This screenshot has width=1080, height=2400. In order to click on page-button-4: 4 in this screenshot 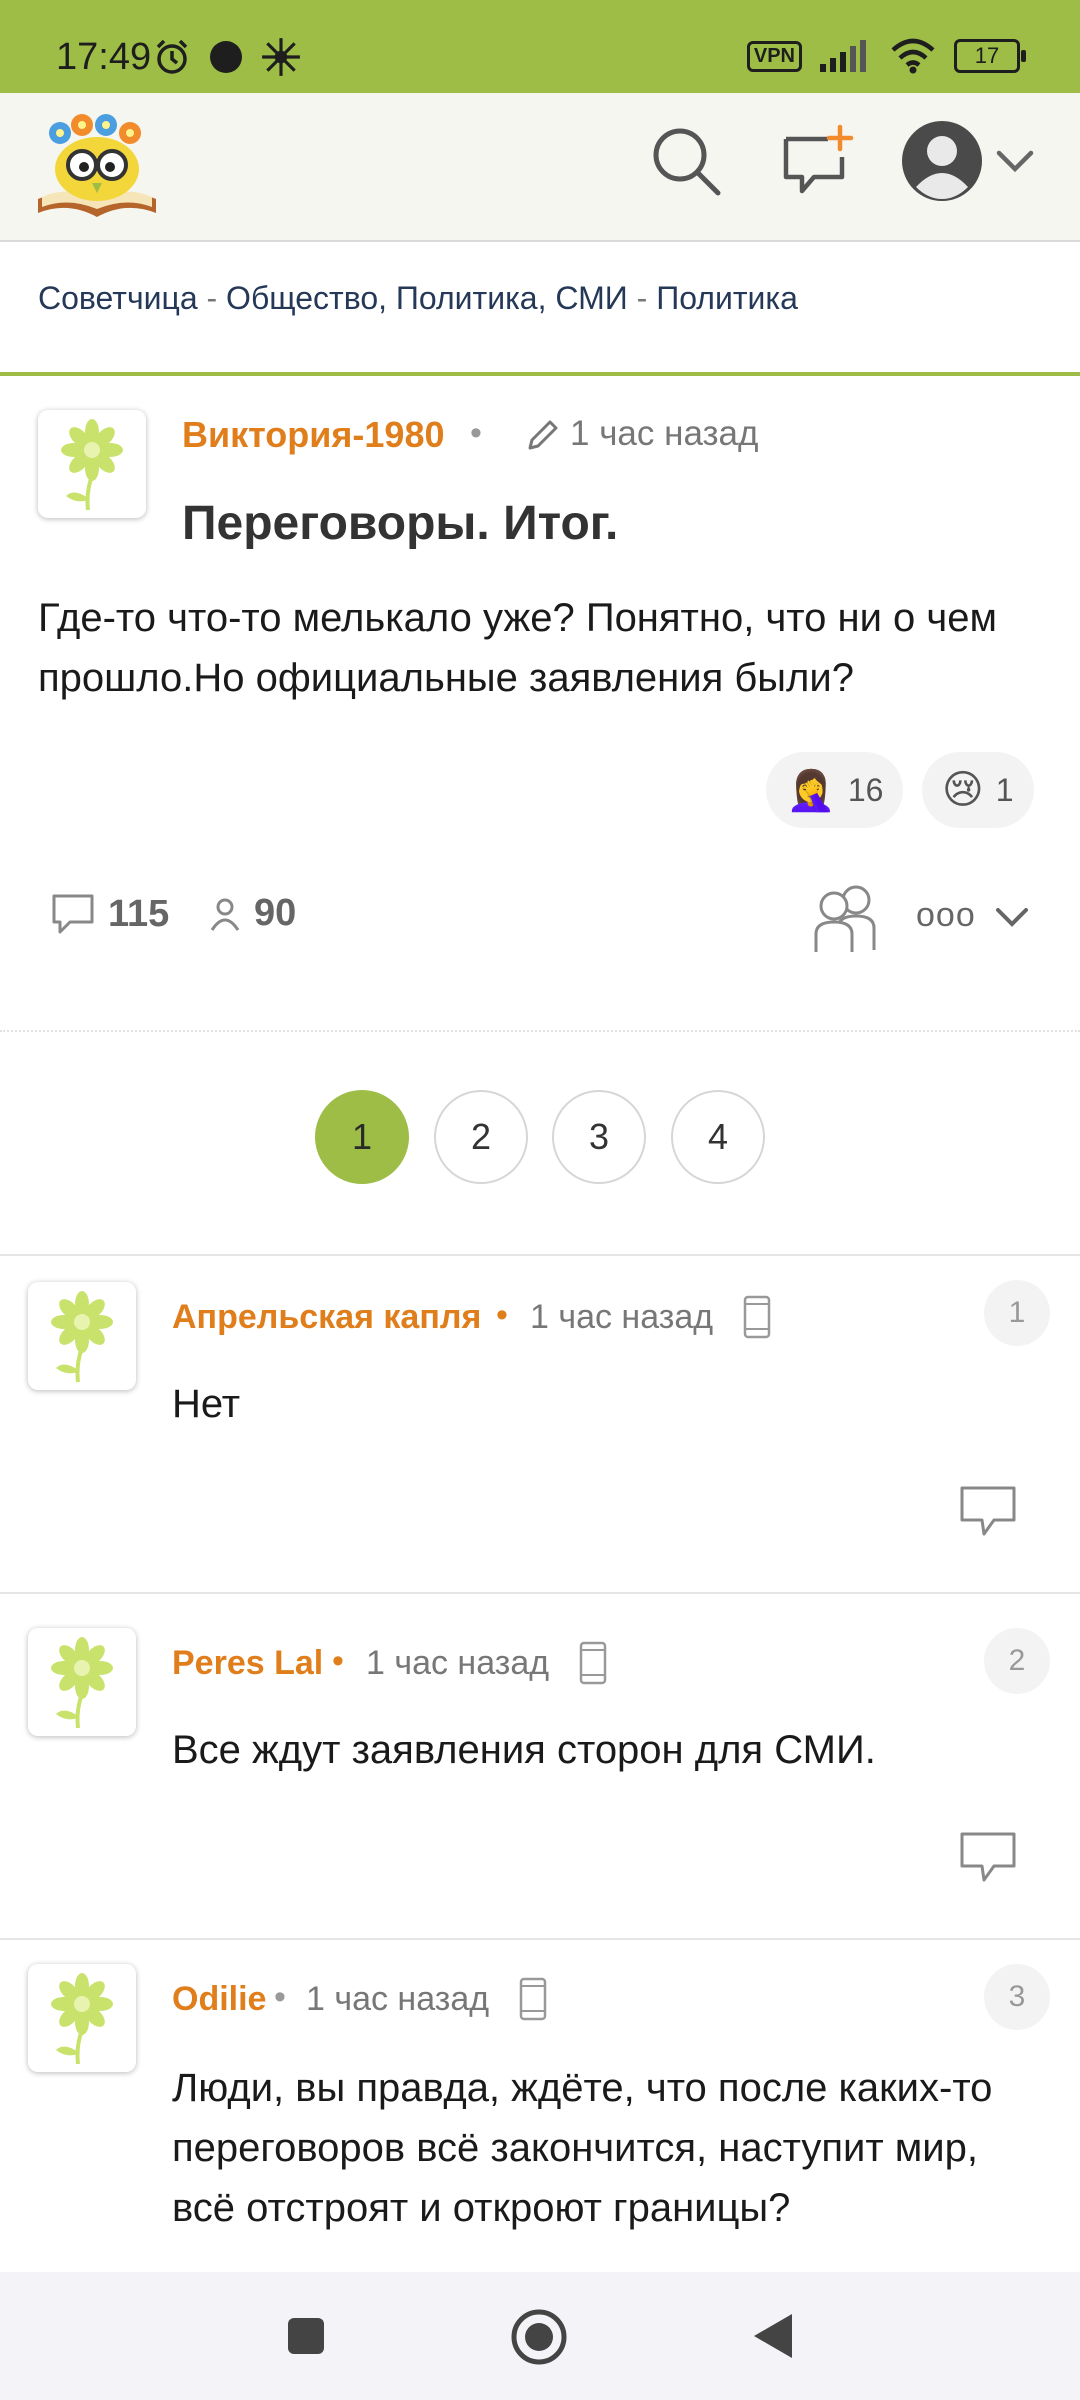, I will do `click(718, 1137)`.